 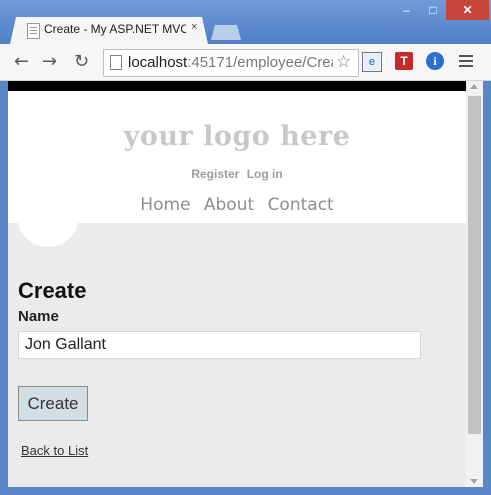 I want to click on scroll-thumb, so click(x=474, y=265).